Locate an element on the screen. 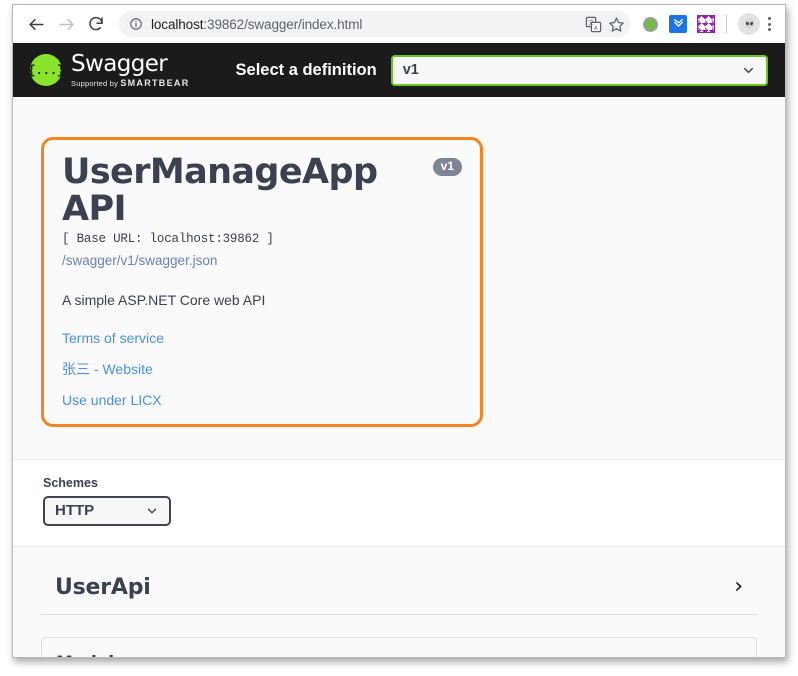 This screenshot has width=798, height=676. extensions-area is located at coordinates (706, 24).